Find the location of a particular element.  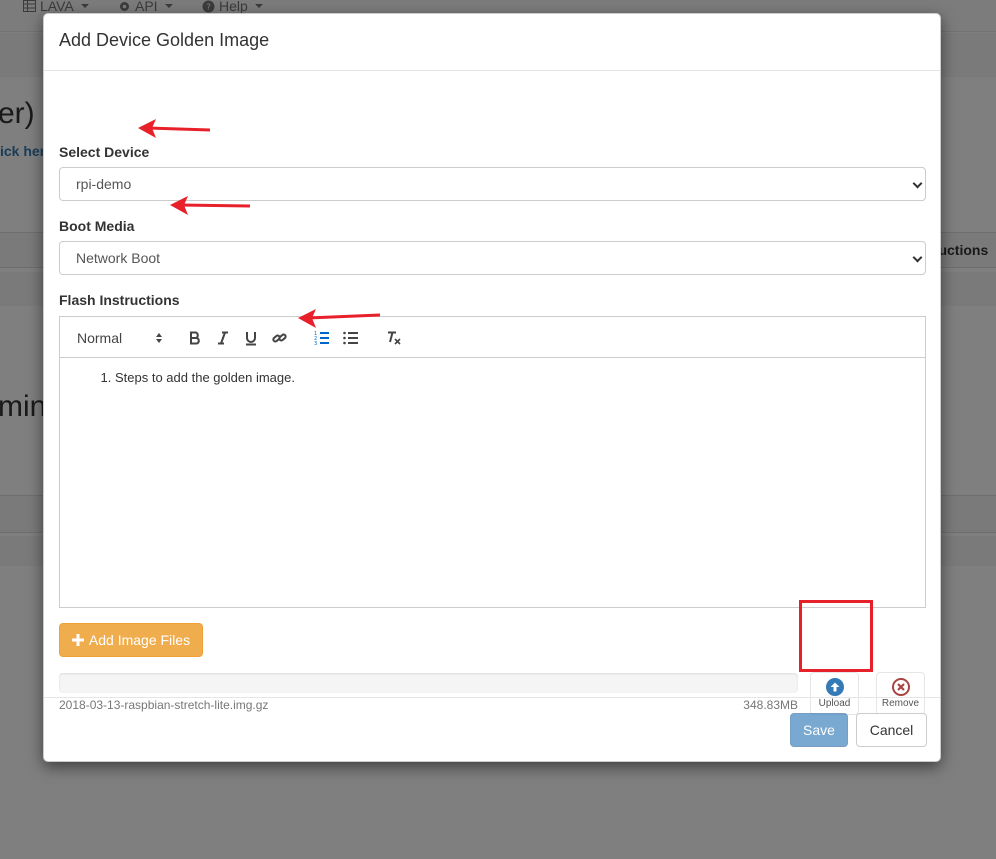

editor-content-area: Steps to add the golden image. is located at coordinates (492, 377).